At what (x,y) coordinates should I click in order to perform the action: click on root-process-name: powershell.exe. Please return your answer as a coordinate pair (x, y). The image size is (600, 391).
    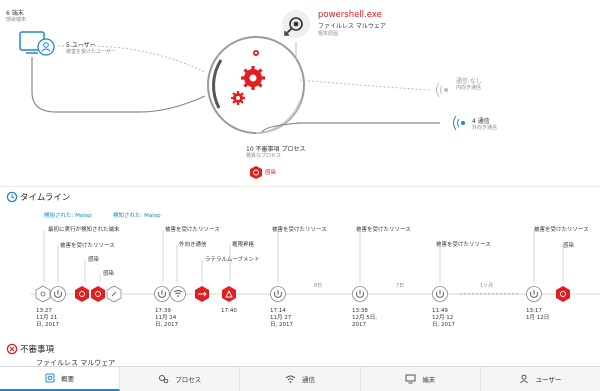
    Looking at the image, I should click on (350, 15).